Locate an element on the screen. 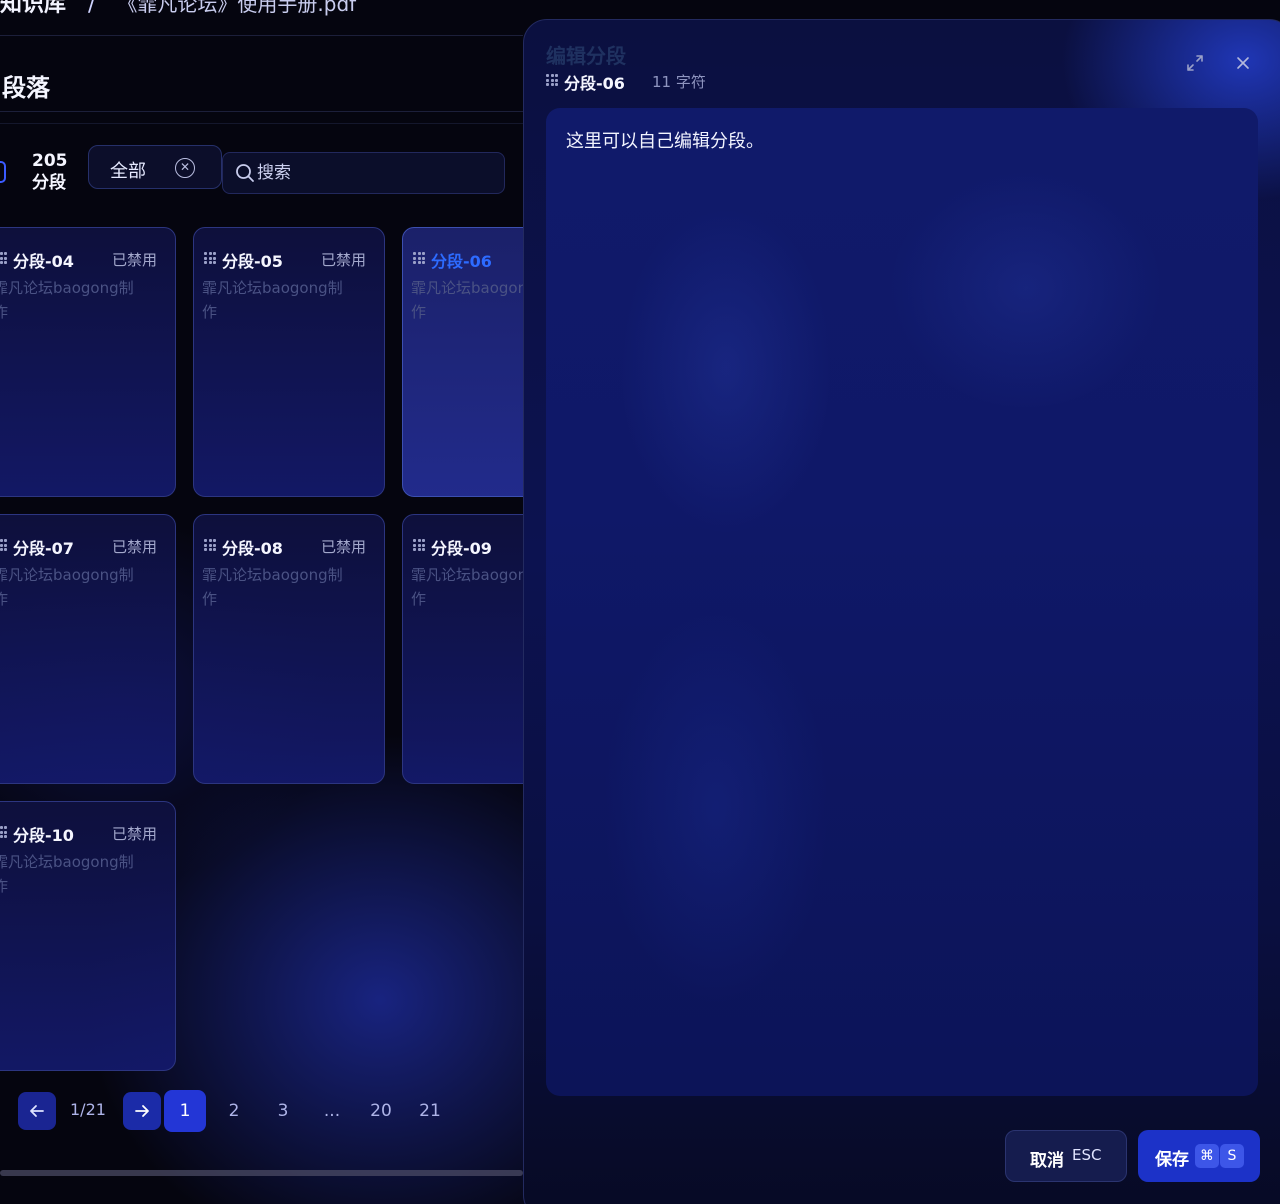  status-filter-value: 全部 is located at coordinates (128, 171).